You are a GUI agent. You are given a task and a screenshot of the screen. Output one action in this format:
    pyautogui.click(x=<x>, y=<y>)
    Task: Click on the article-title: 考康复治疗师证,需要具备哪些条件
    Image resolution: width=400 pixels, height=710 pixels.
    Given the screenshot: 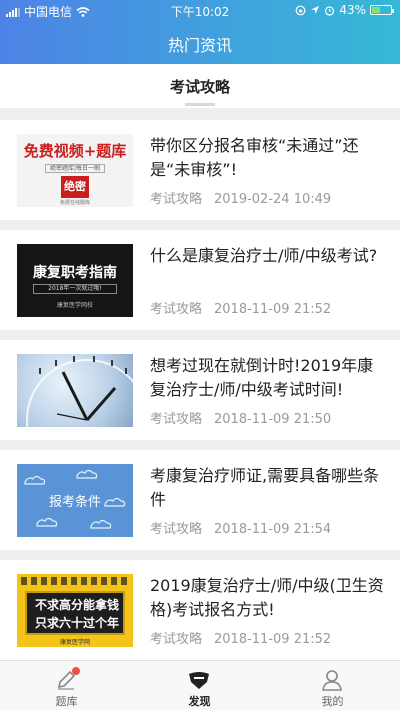 What is the action you would take?
    pyautogui.click(x=268, y=488)
    